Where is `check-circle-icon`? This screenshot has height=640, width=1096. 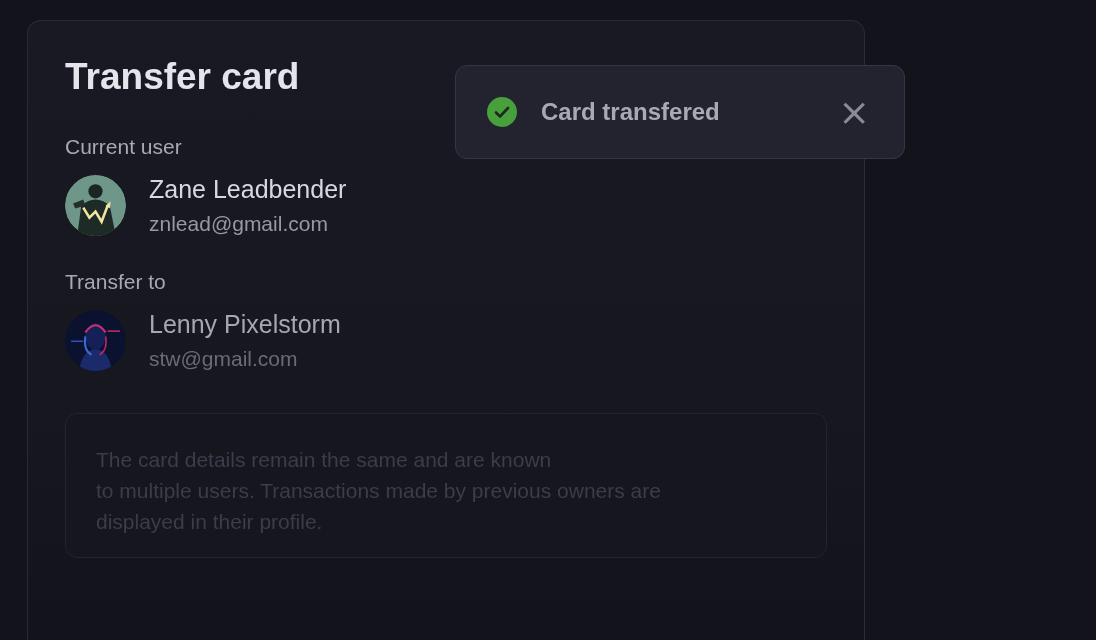 check-circle-icon is located at coordinates (502, 112).